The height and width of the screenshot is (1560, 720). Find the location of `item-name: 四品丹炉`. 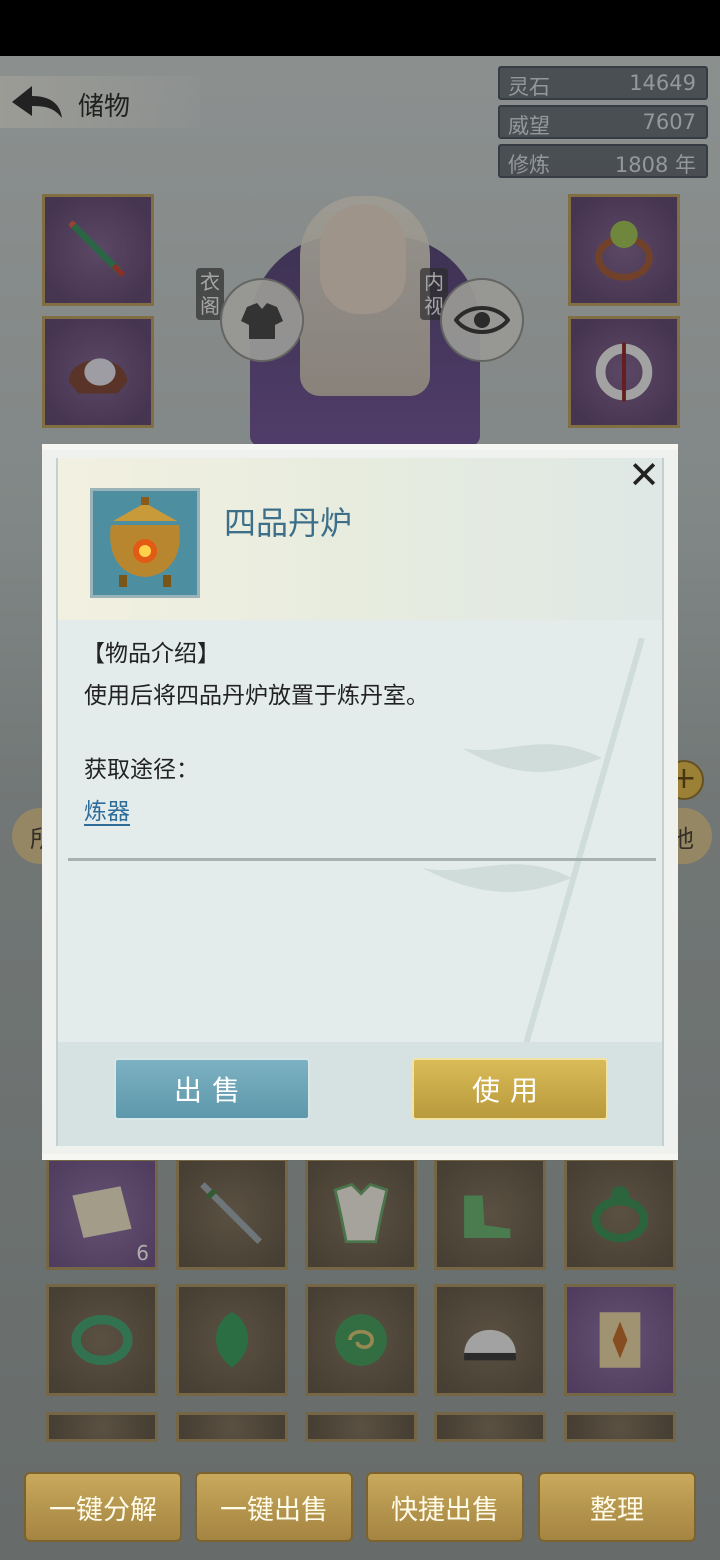

item-name: 四品丹炉 is located at coordinates (288, 523).